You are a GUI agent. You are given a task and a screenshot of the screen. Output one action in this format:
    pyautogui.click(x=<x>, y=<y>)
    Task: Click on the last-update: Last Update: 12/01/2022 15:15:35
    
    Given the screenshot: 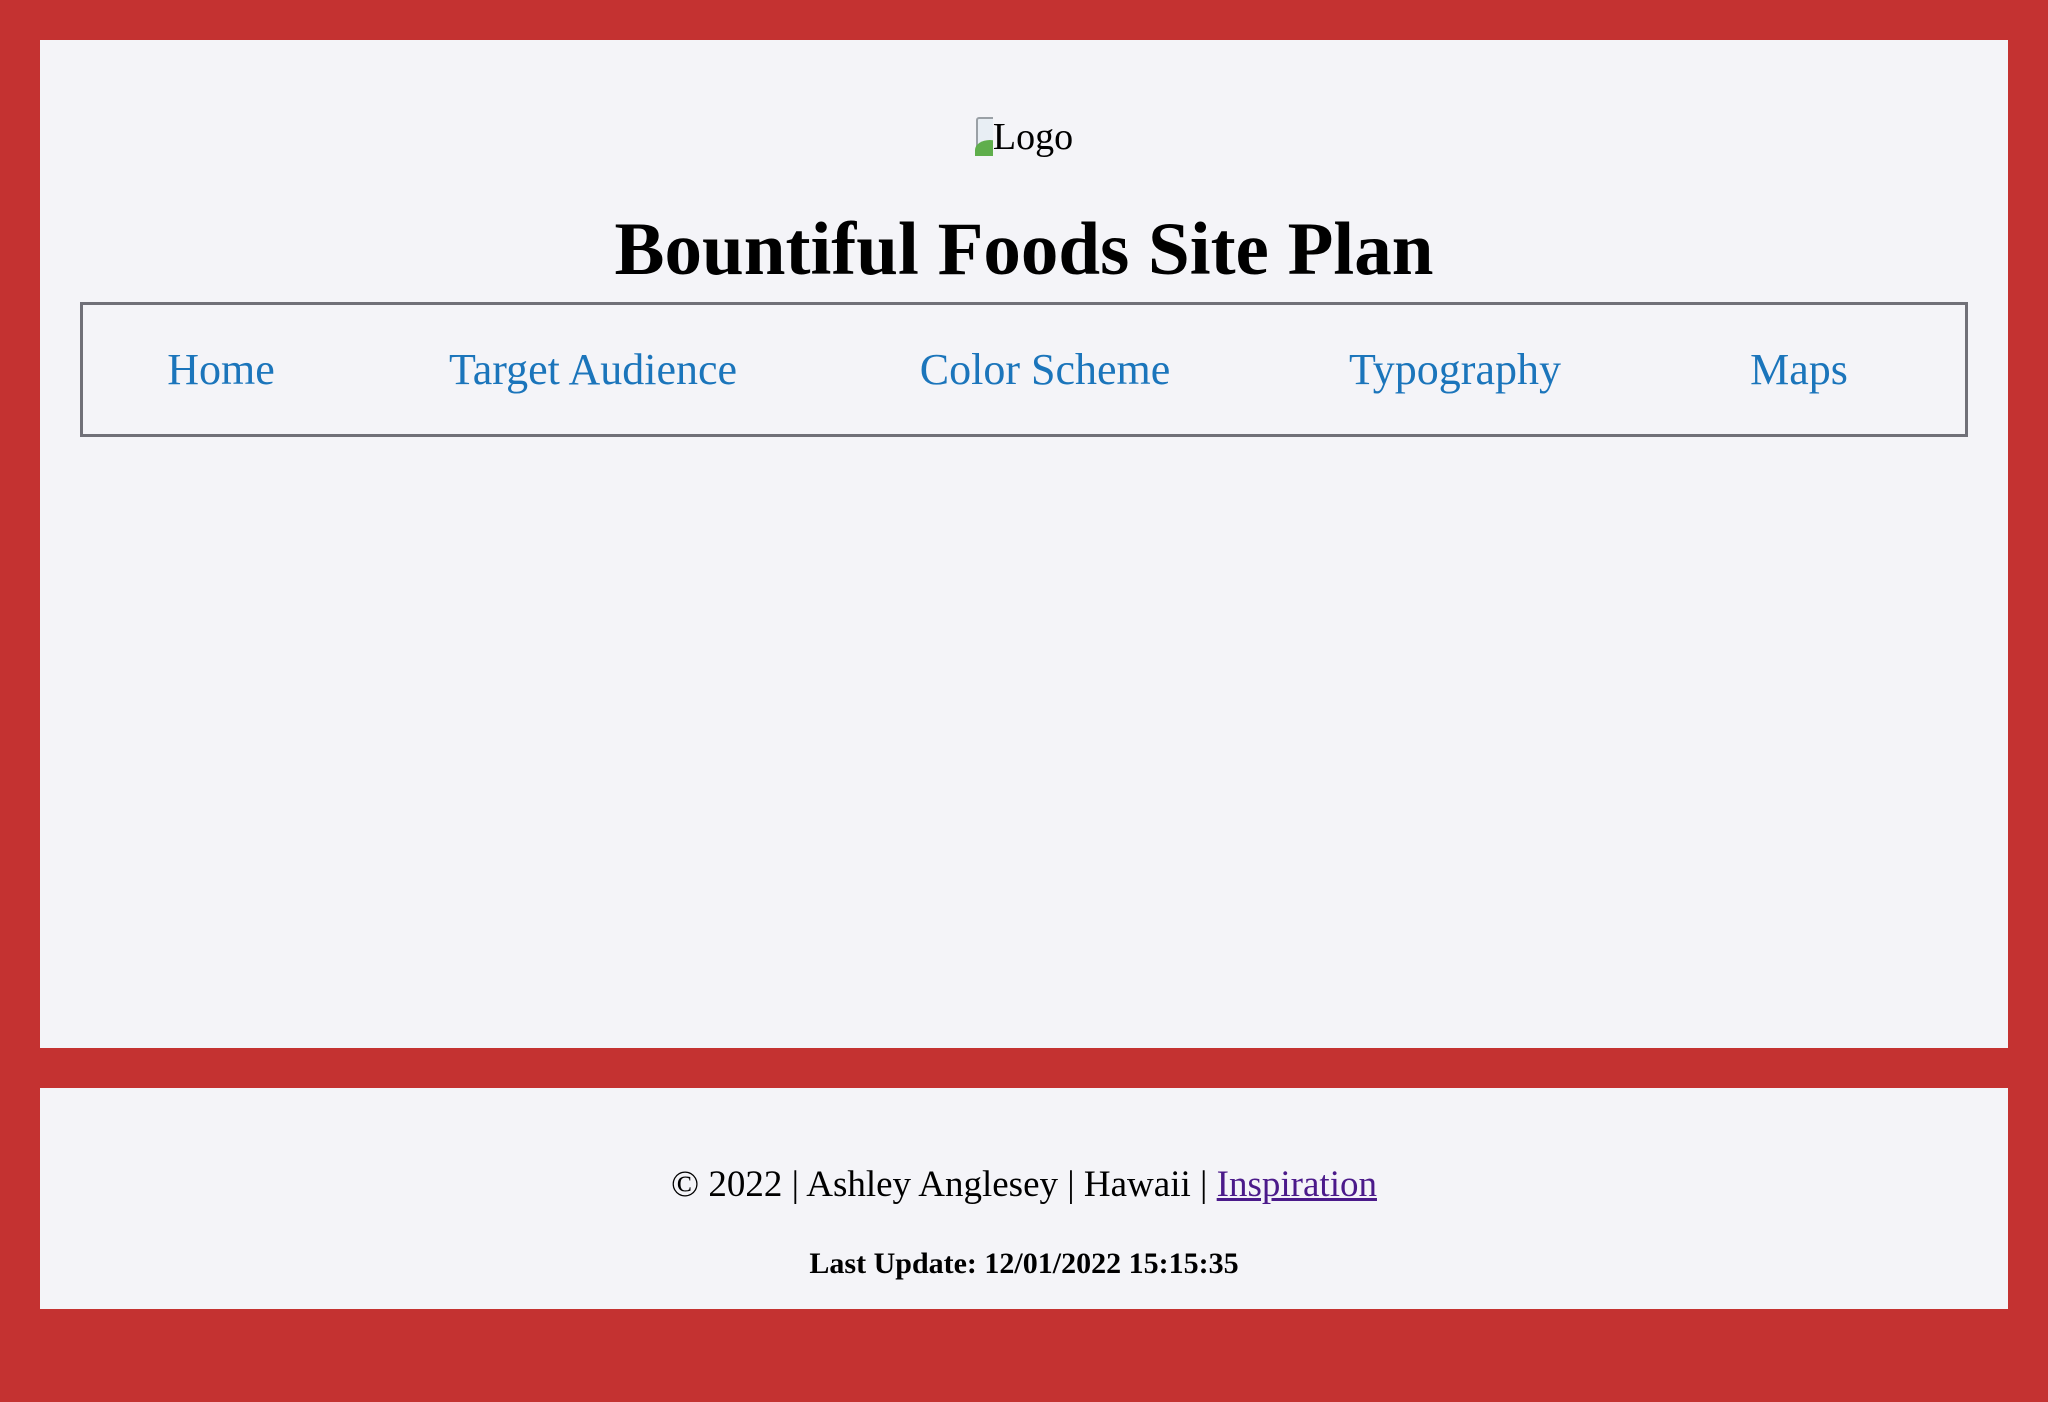 What is the action you would take?
    pyautogui.click(x=1024, y=1263)
    